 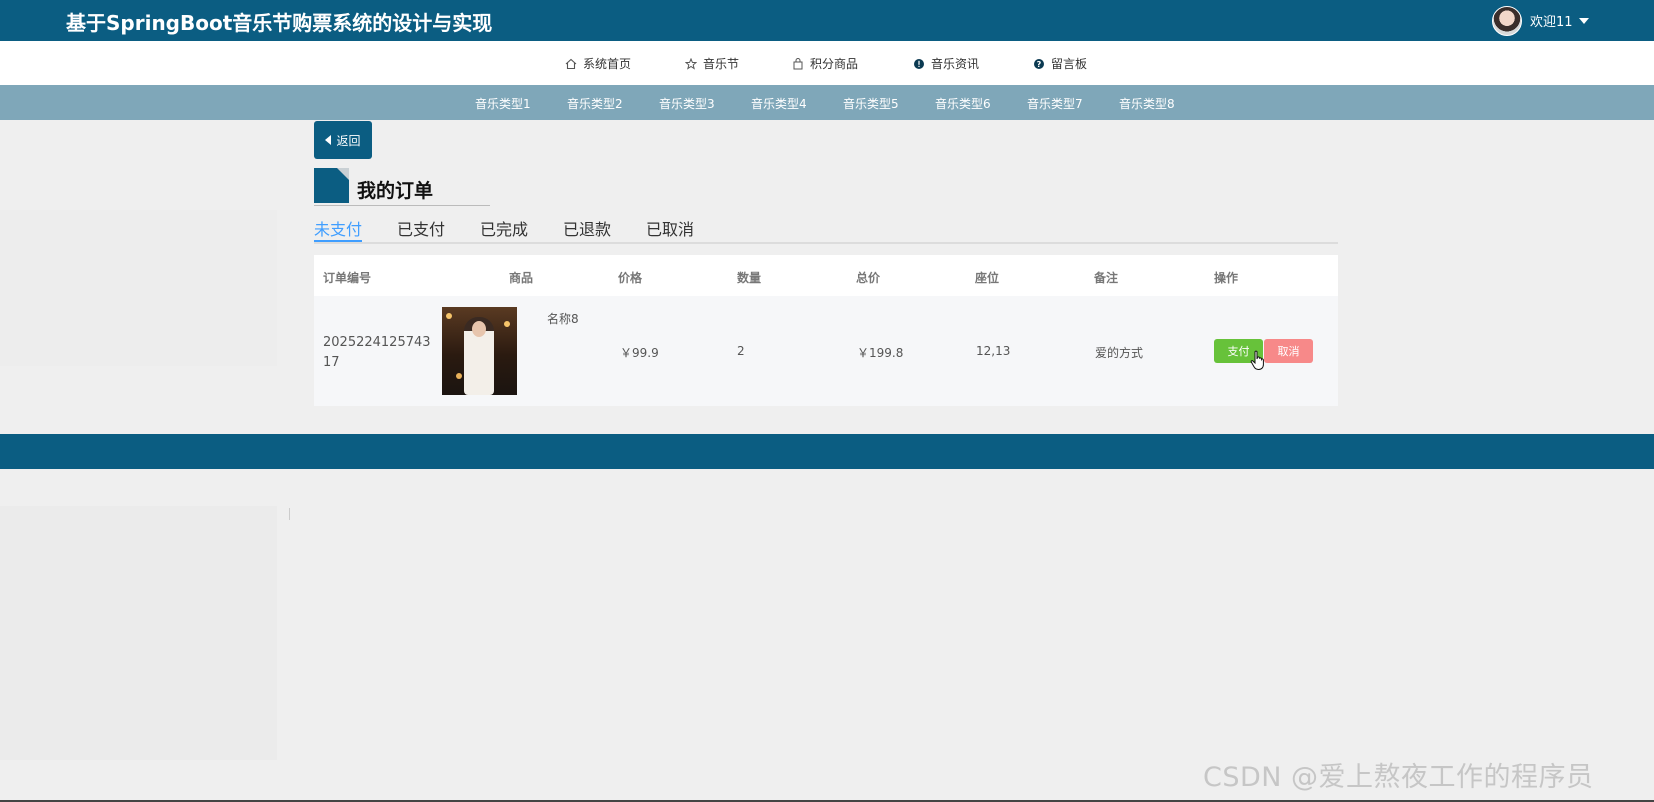 I want to click on nav-label: 音乐节, so click(x=721, y=64).